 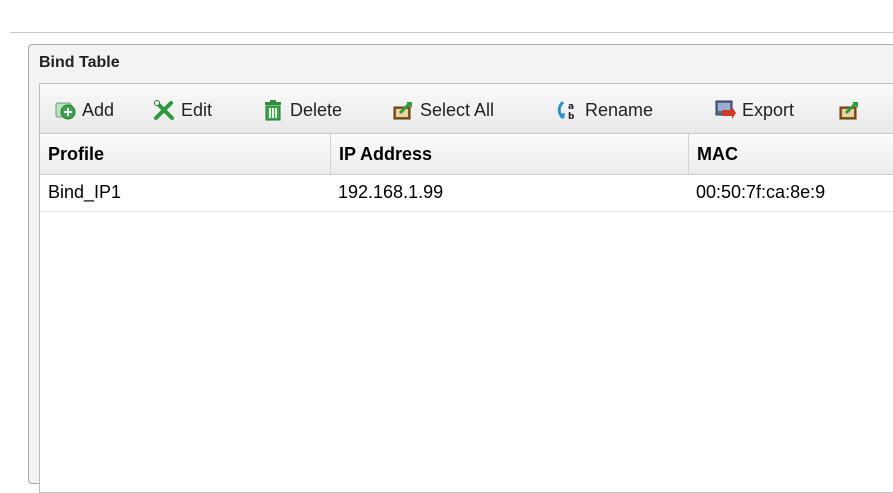 I want to click on column-header-mac: MAC, so click(x=790, y=154).